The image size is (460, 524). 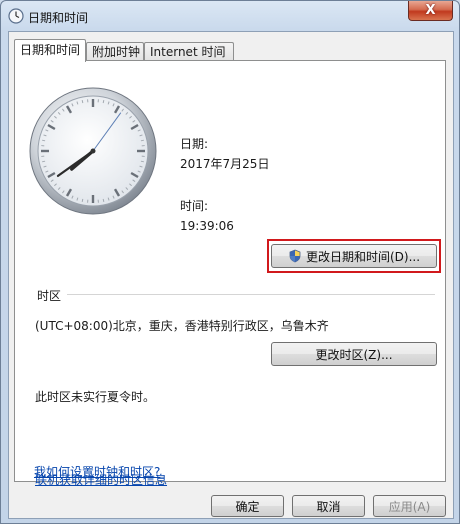 What do you see at coordinates (182, 326) in the screenshot?
I see `timezone-value: (UTC+08:00)北京，重庆，香港特别行政区，乌鲁木齐` at bounding box center [182, 326].